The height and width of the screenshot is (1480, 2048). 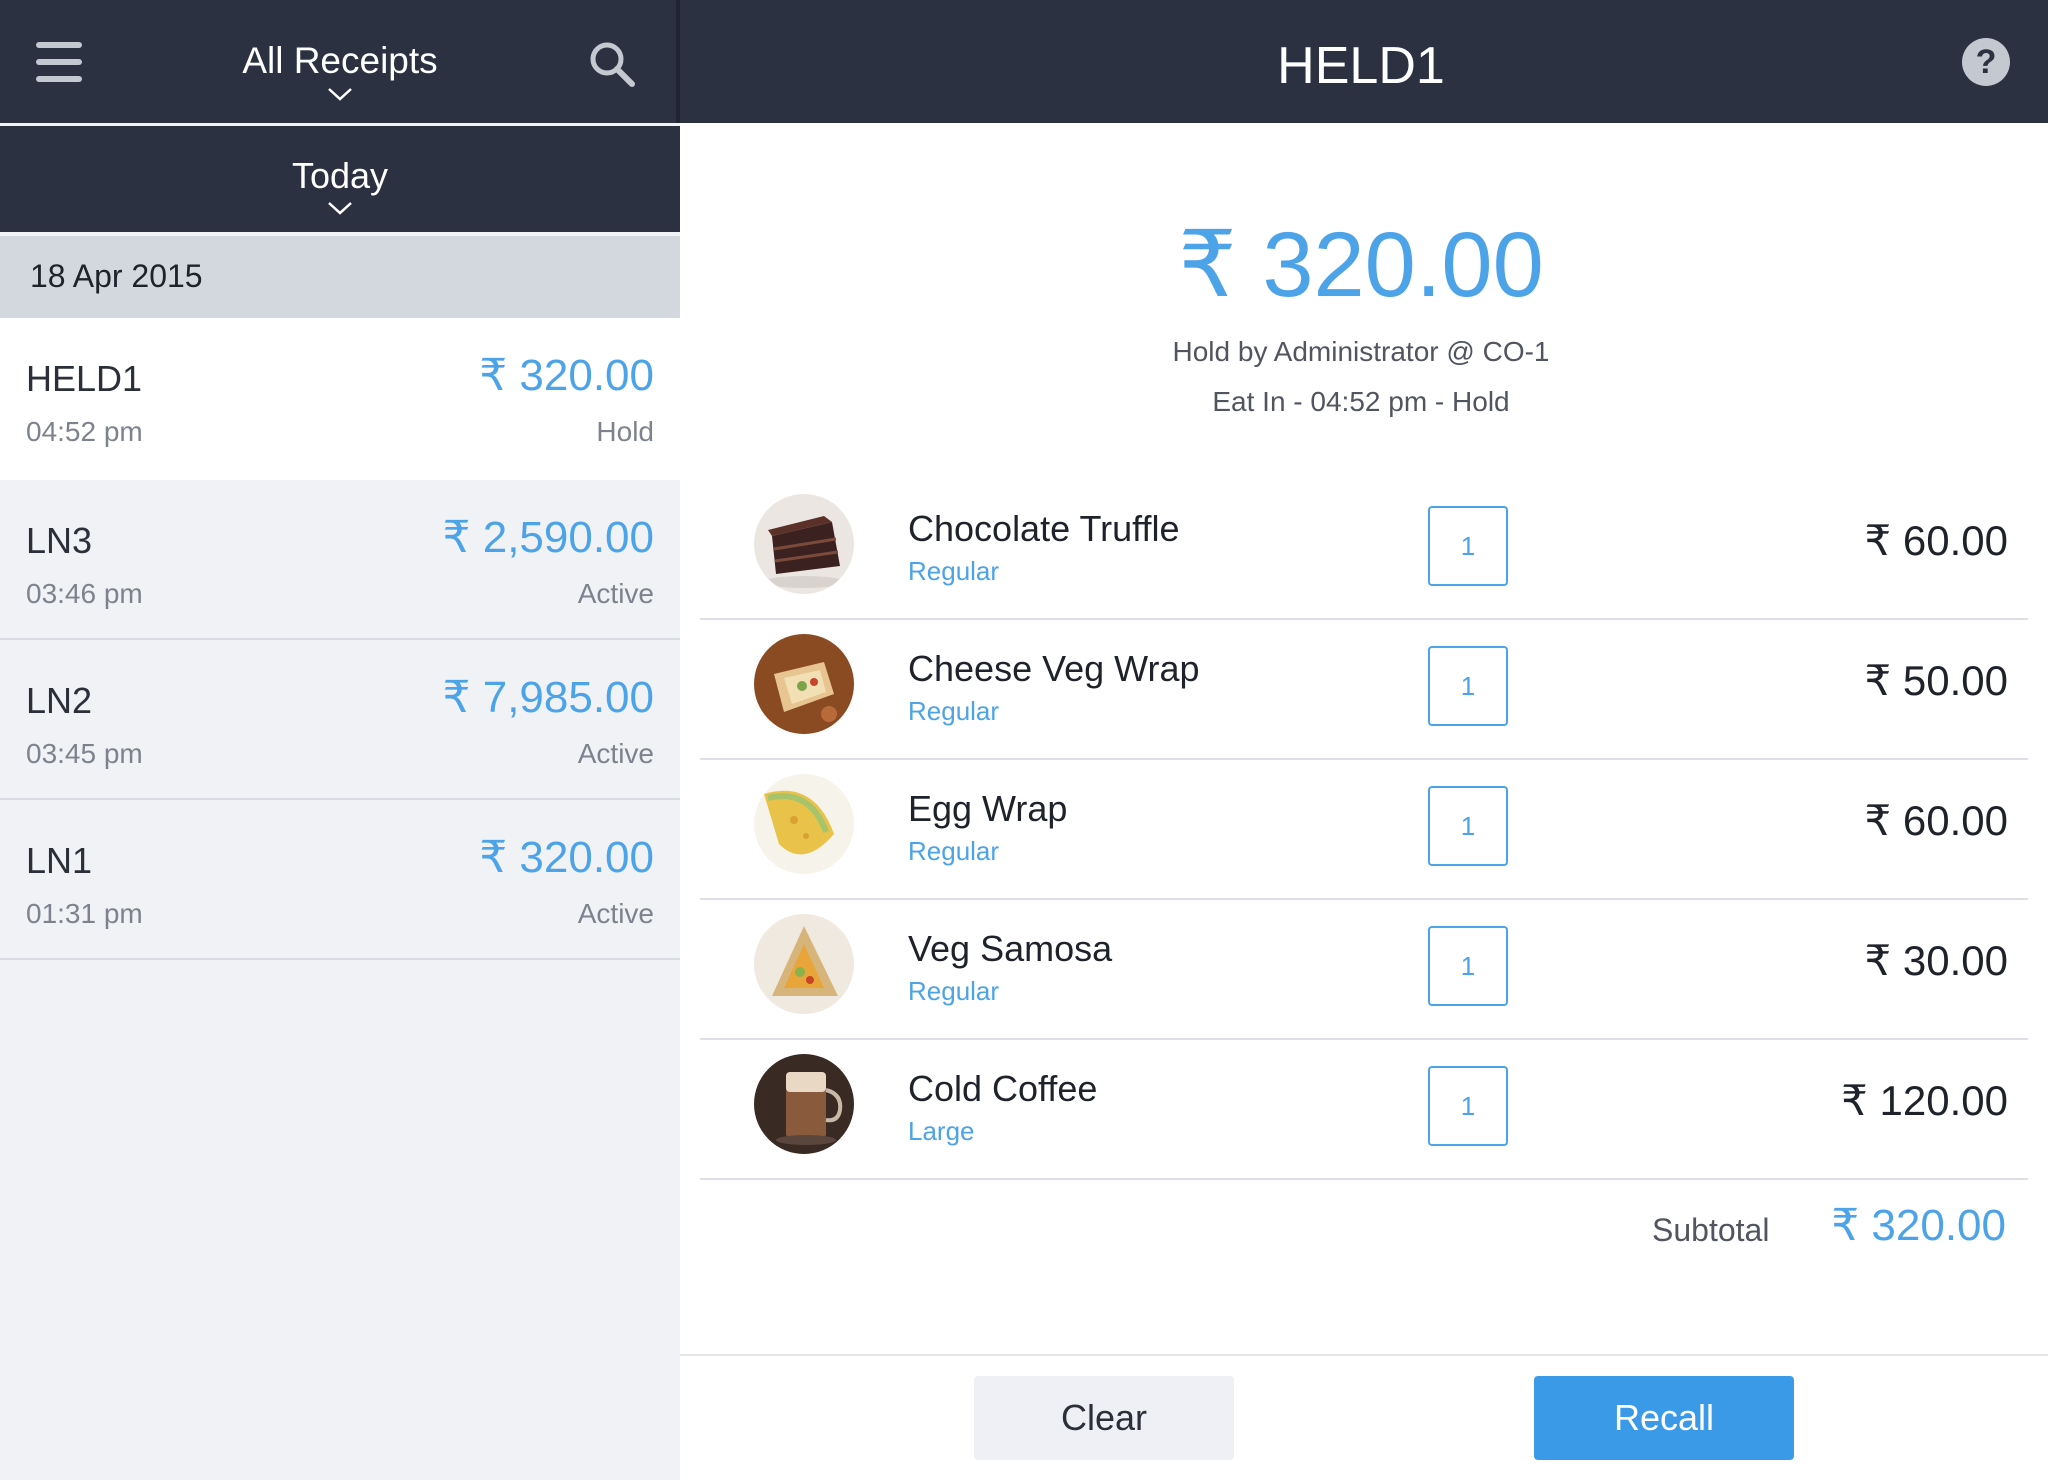 I want to click on period-filter-dropdown: Today, so click(x=340, y=179).